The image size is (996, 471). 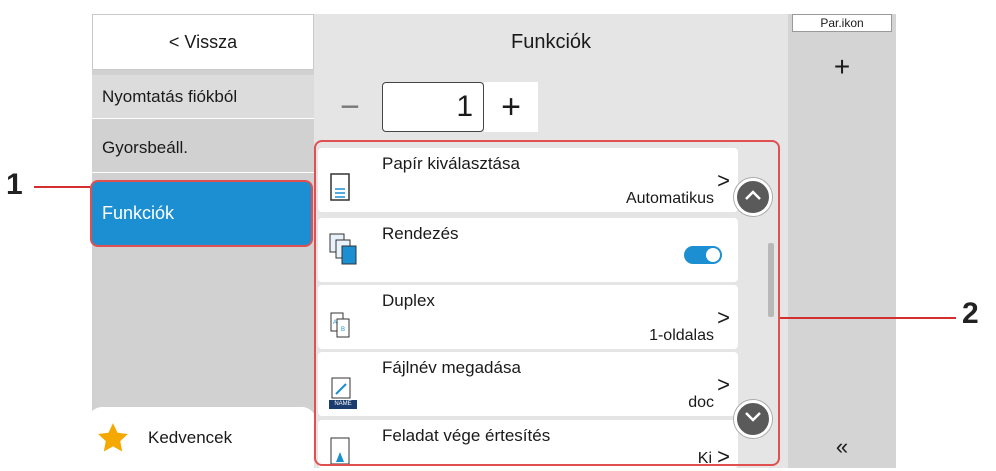 What do you see at coordinates (551, 41) in the screenshot?
I see `page-title: Funkciók` at bounding box center [551, 41].